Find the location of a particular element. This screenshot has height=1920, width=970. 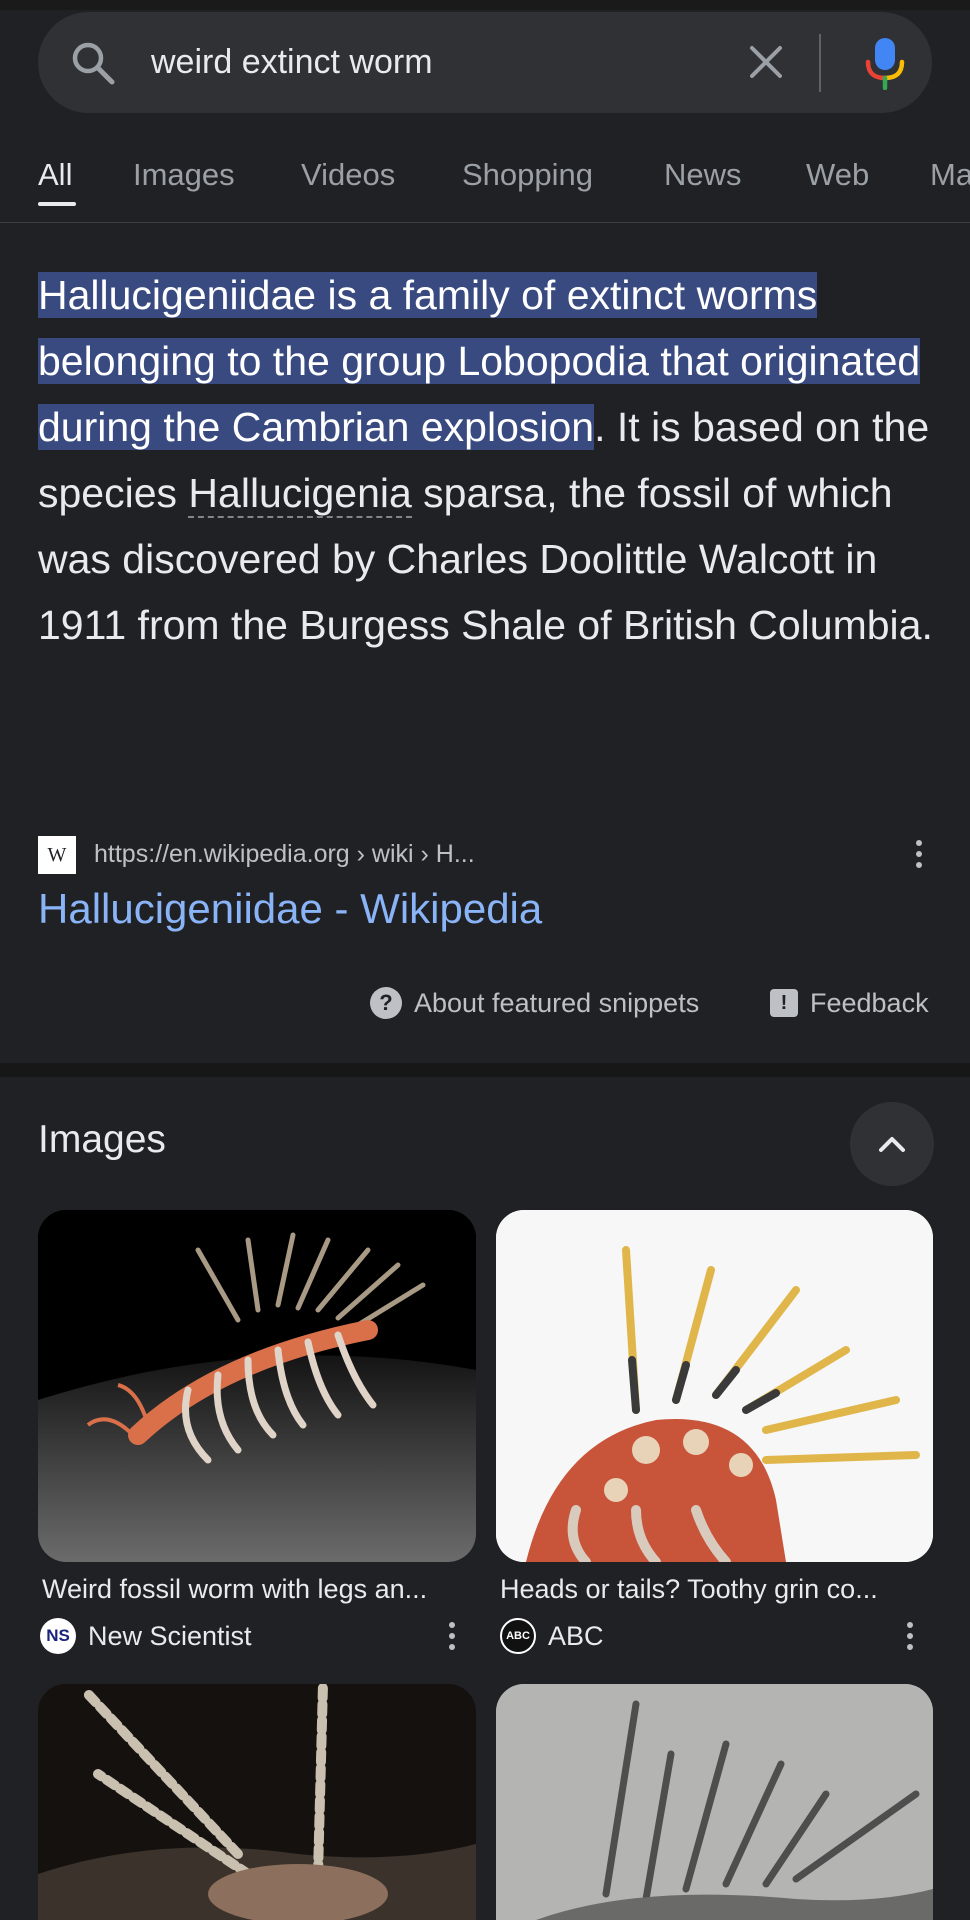

search-icon is located at coordinates (93, 63).